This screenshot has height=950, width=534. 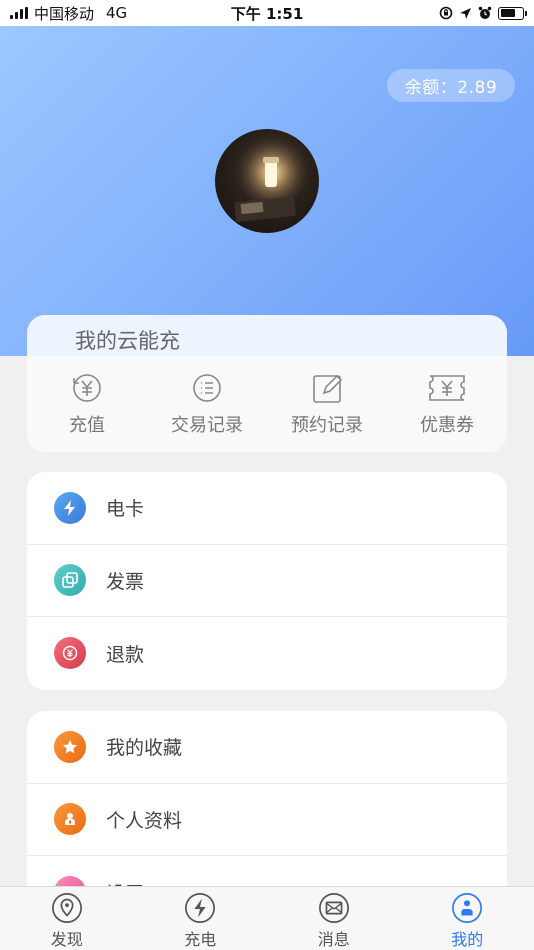 What do you see at coordinates (66, 939) in the screenshot?
I see `tab-label: 发现` at bounding box center [66, 939].